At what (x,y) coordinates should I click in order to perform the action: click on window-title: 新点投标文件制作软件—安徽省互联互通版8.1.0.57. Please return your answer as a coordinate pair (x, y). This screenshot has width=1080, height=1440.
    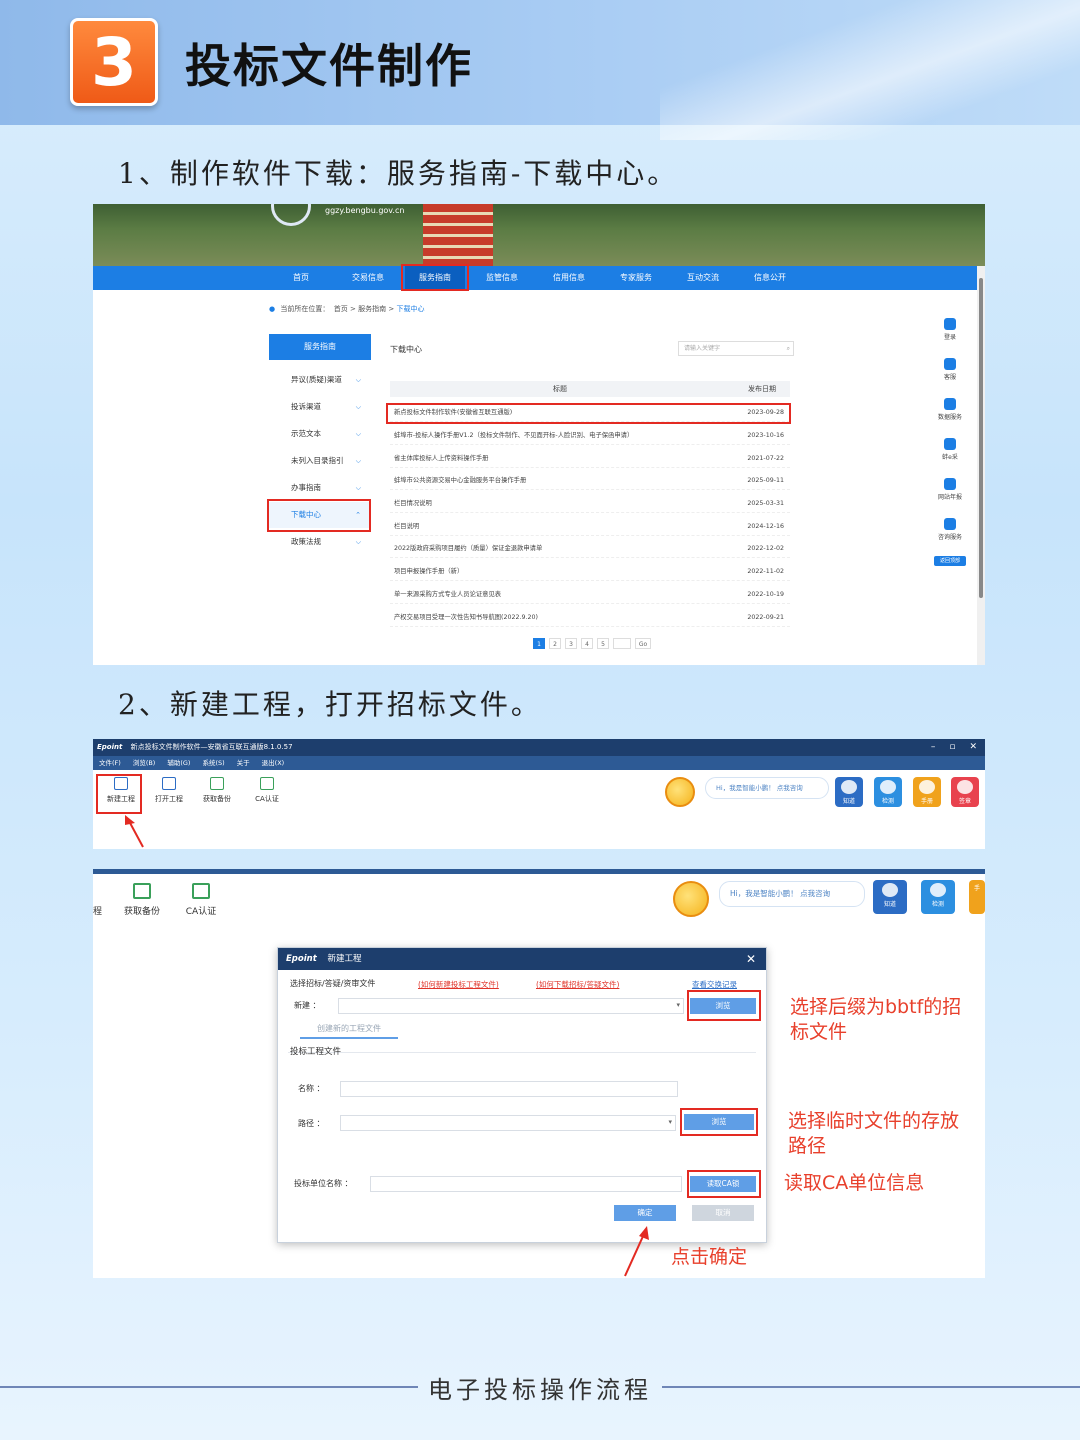
    Looking at the image, I should click on (211, 747).